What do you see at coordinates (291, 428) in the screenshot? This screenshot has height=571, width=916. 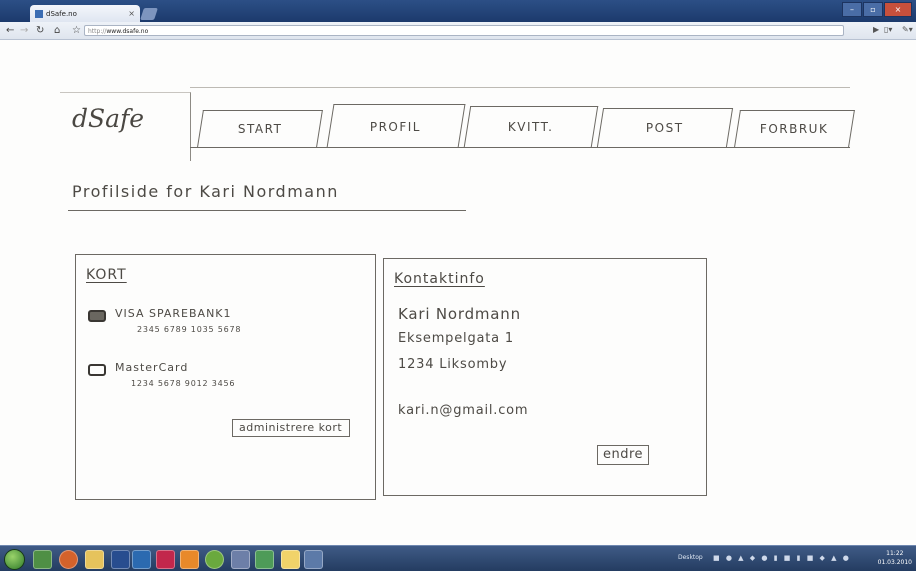 I see `manage-cards-button: administrere kort` at bounding box center [291, 428].